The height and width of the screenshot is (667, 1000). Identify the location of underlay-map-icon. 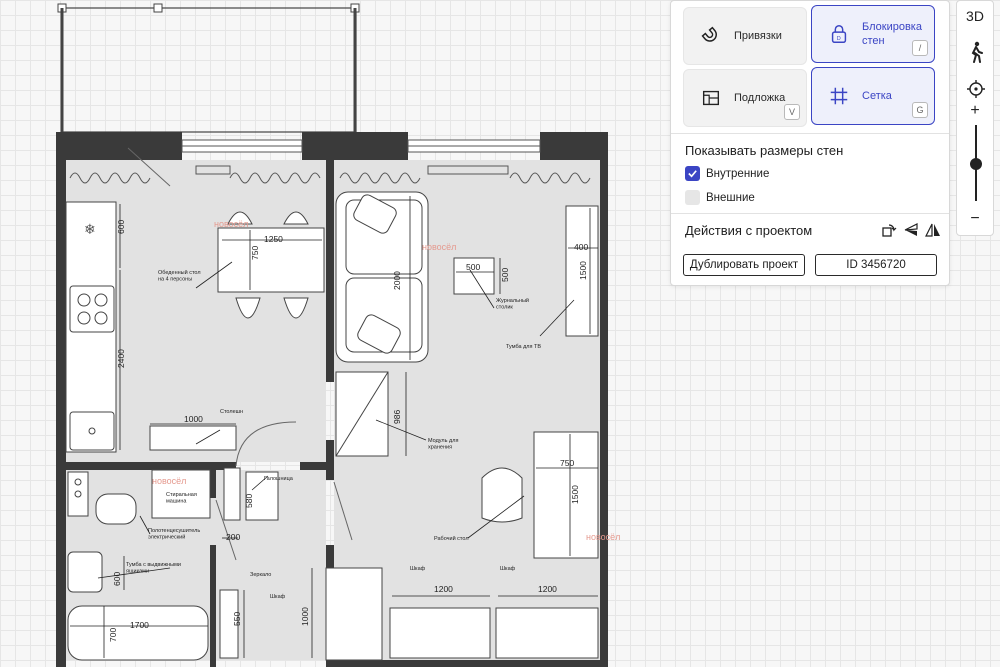
(711, 98).